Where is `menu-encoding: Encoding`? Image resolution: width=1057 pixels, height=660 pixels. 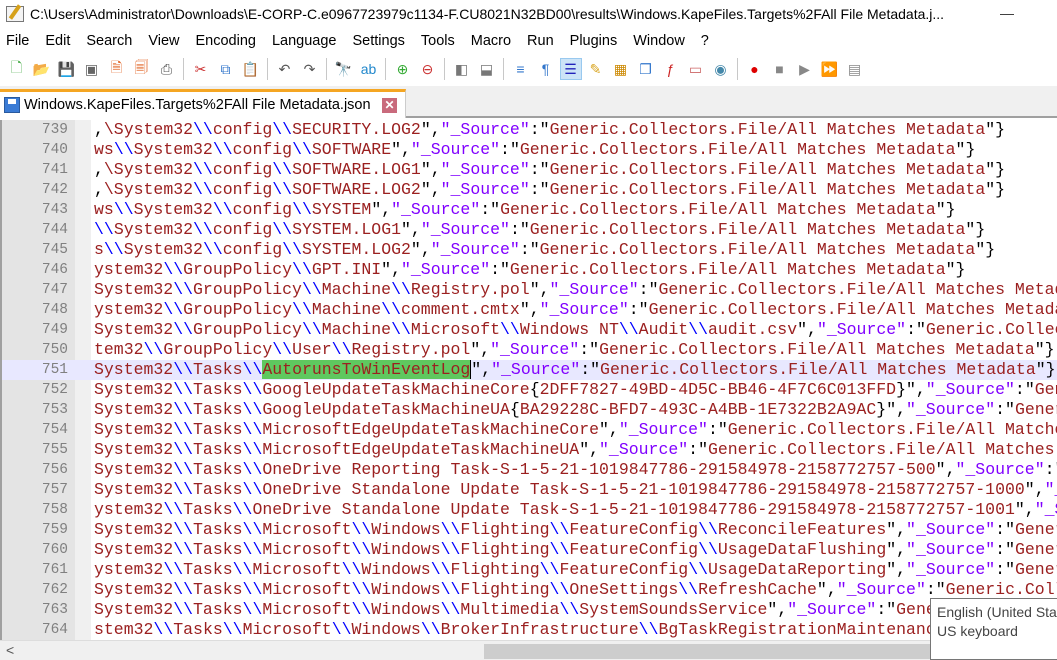 menu-encoding: Encoding is located at coordinates (226, 41).